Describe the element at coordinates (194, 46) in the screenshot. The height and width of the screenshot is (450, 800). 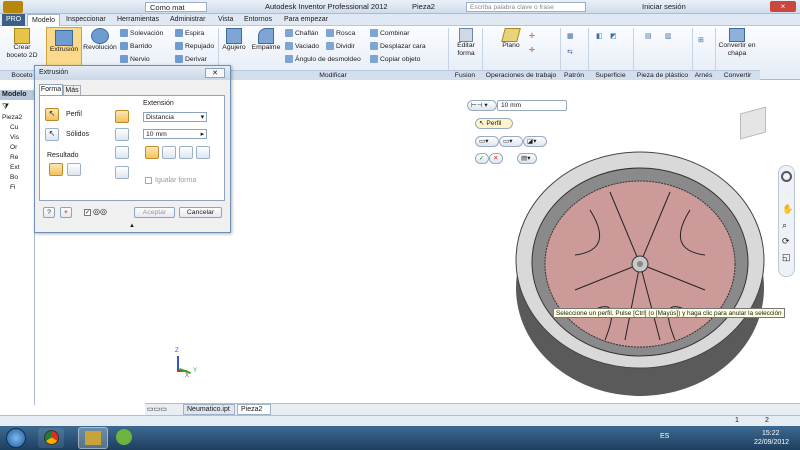
I see `emboss-button: Repujado` at that location.